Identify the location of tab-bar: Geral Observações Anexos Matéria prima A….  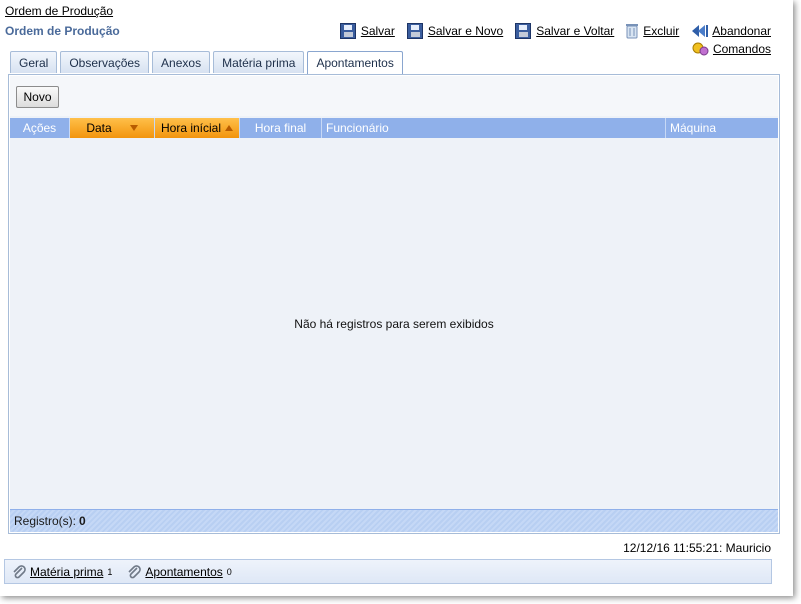
(206, 62).